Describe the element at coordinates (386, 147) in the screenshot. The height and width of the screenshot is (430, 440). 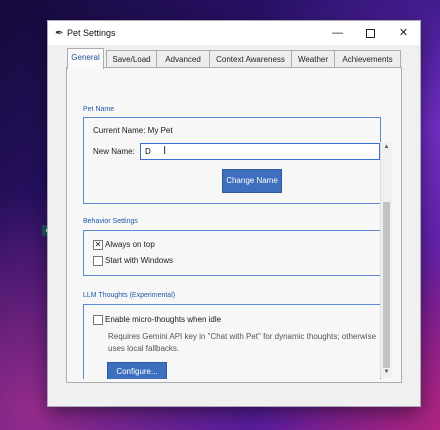
I see `scroll-up-icon: ▲` at that location.